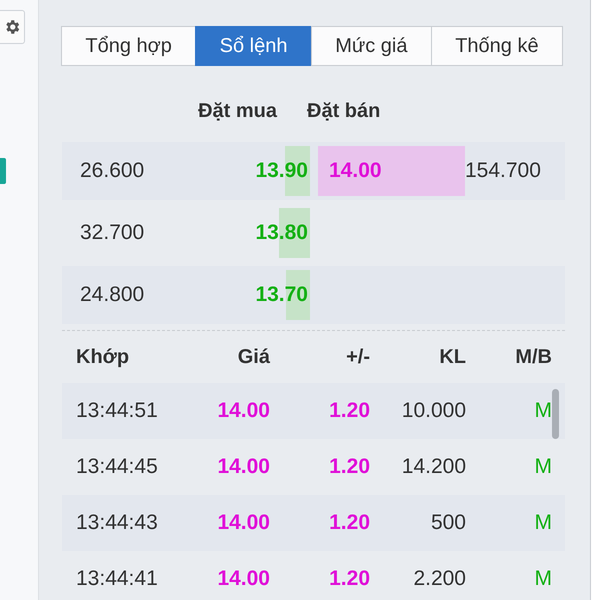 This screenshot has width=600, height=600. Describe the element at coordinates (112, 295) in the screenshot. I see `bid-volume: 24.800` at that location.